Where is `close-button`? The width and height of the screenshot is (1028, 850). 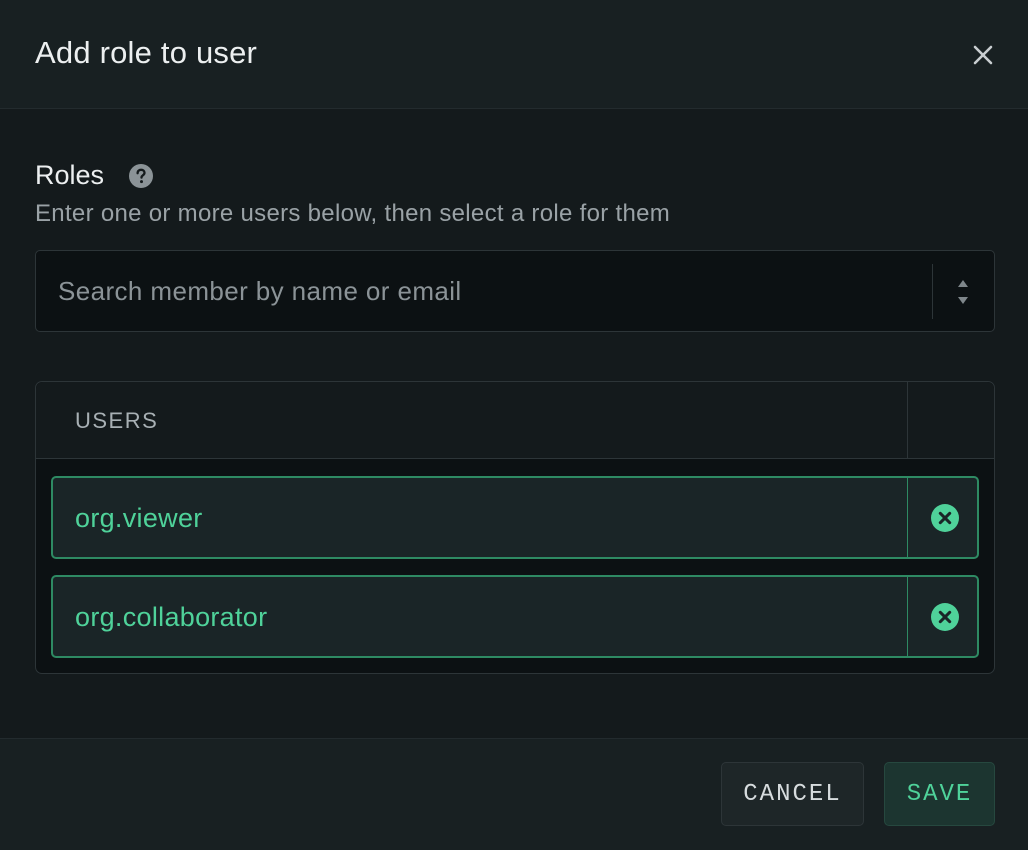 close-button is located at coordinates (983, 55).